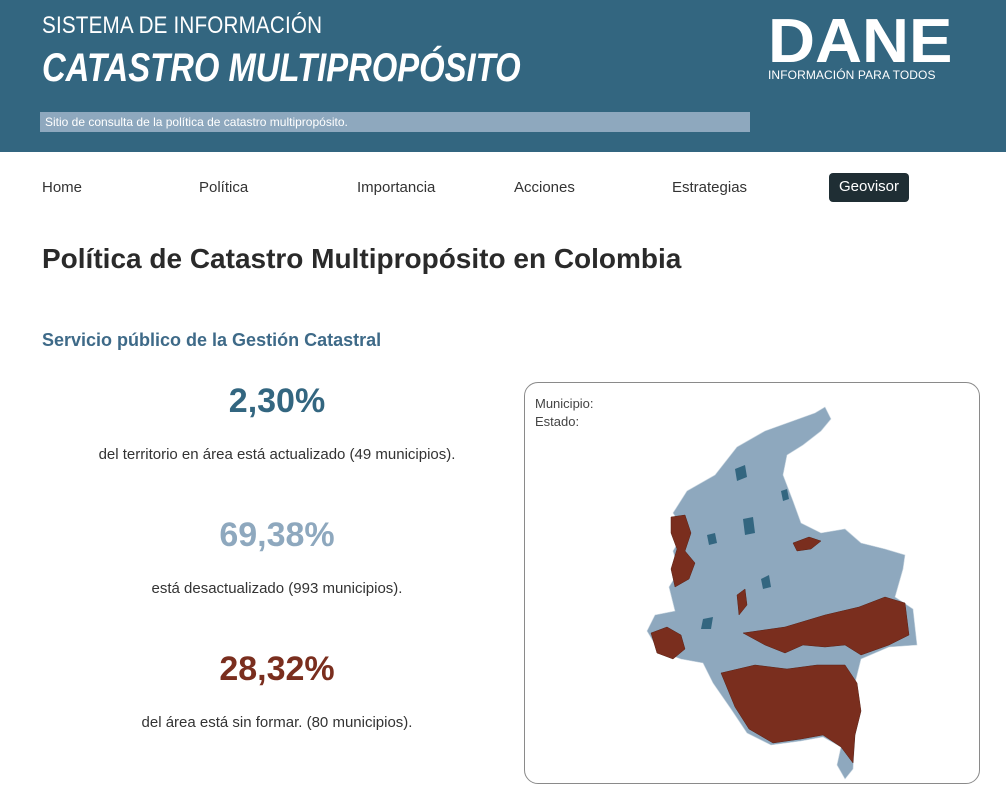  I want to click on map-region-unformed-south, so click(791, 714).